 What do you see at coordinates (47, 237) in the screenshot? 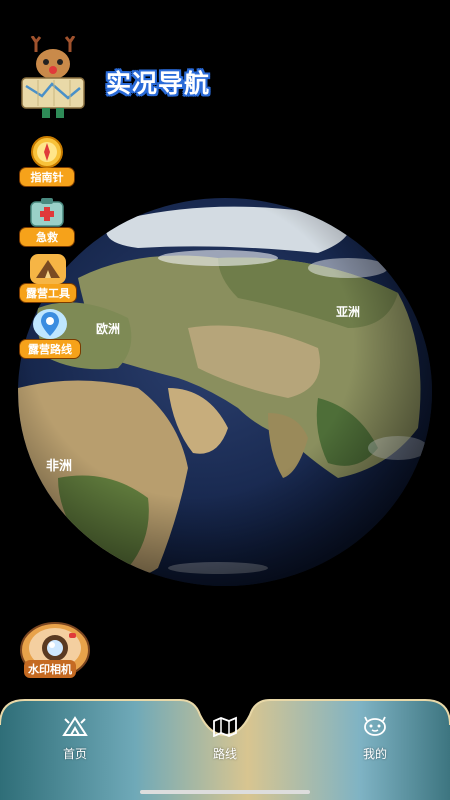
I see `first-aid-label: 急救` at bounding box center [47, 237].